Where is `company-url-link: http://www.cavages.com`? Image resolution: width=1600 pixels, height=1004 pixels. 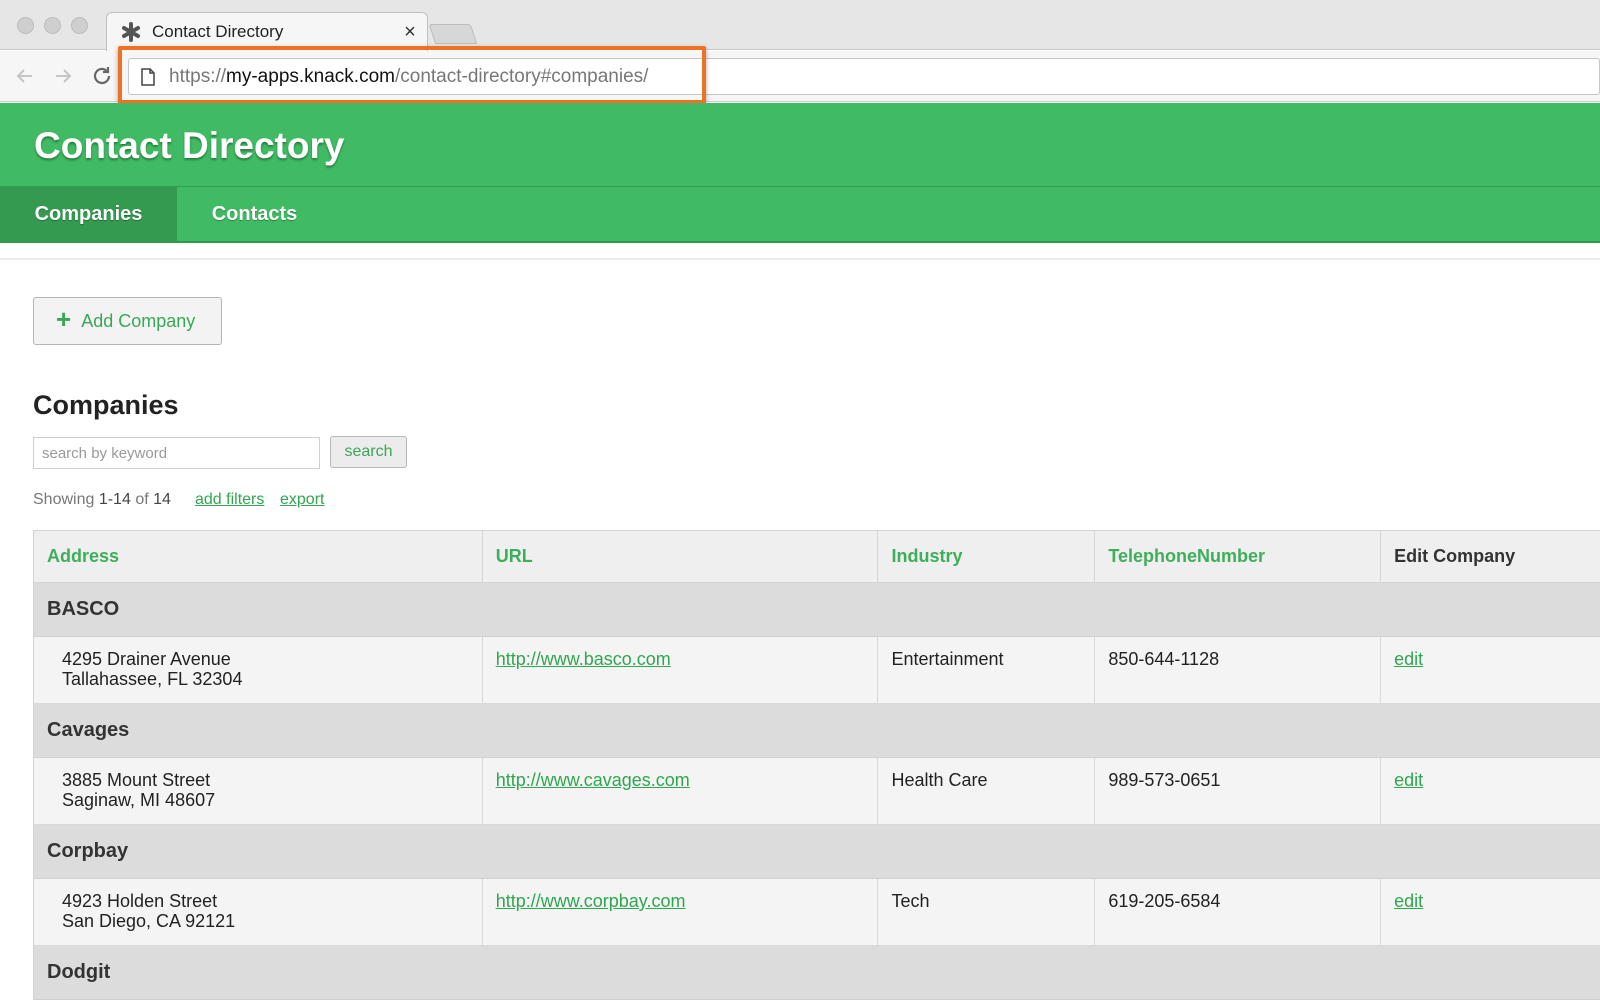
company-url-link: http://www.cavages.com is located at coordinates (593, 780).